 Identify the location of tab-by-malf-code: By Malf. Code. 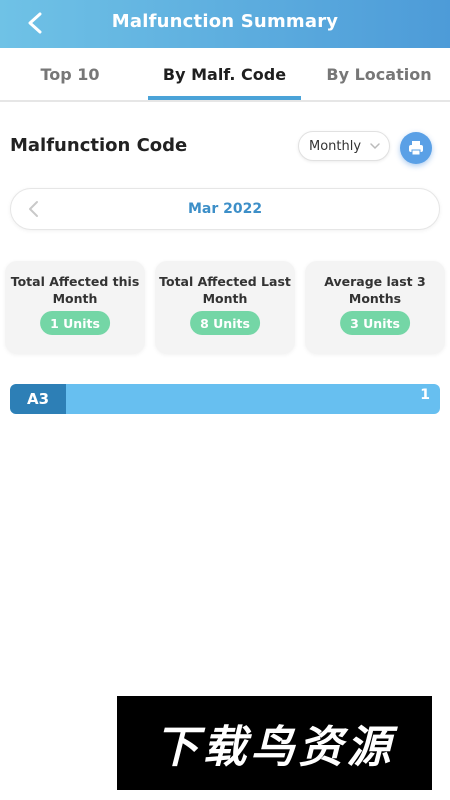
(224, 74).